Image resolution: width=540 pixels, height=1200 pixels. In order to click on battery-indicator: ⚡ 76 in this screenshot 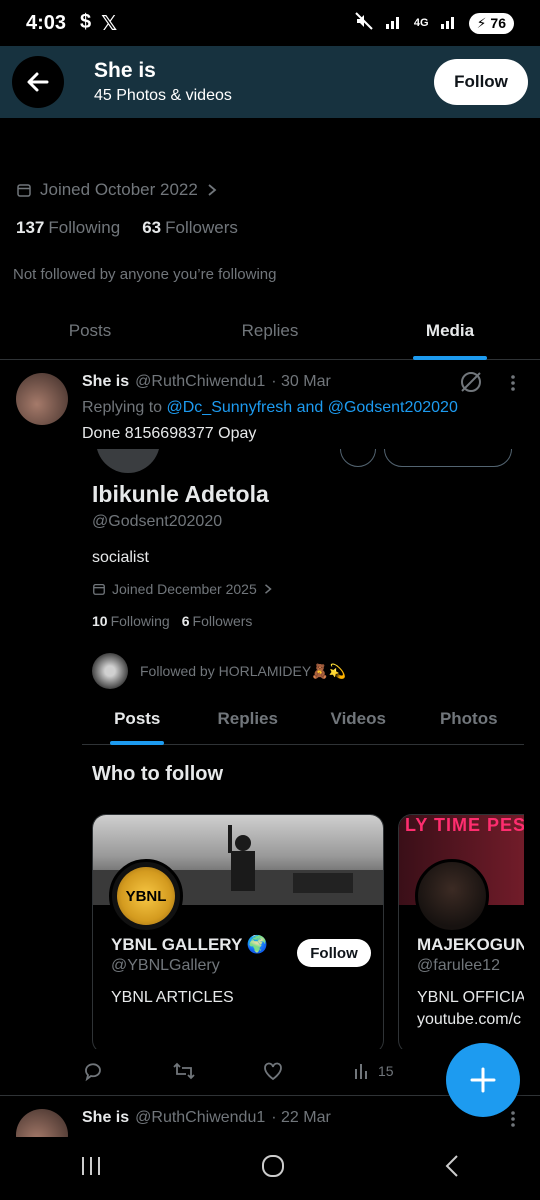, I will do `click(491, 23)`.